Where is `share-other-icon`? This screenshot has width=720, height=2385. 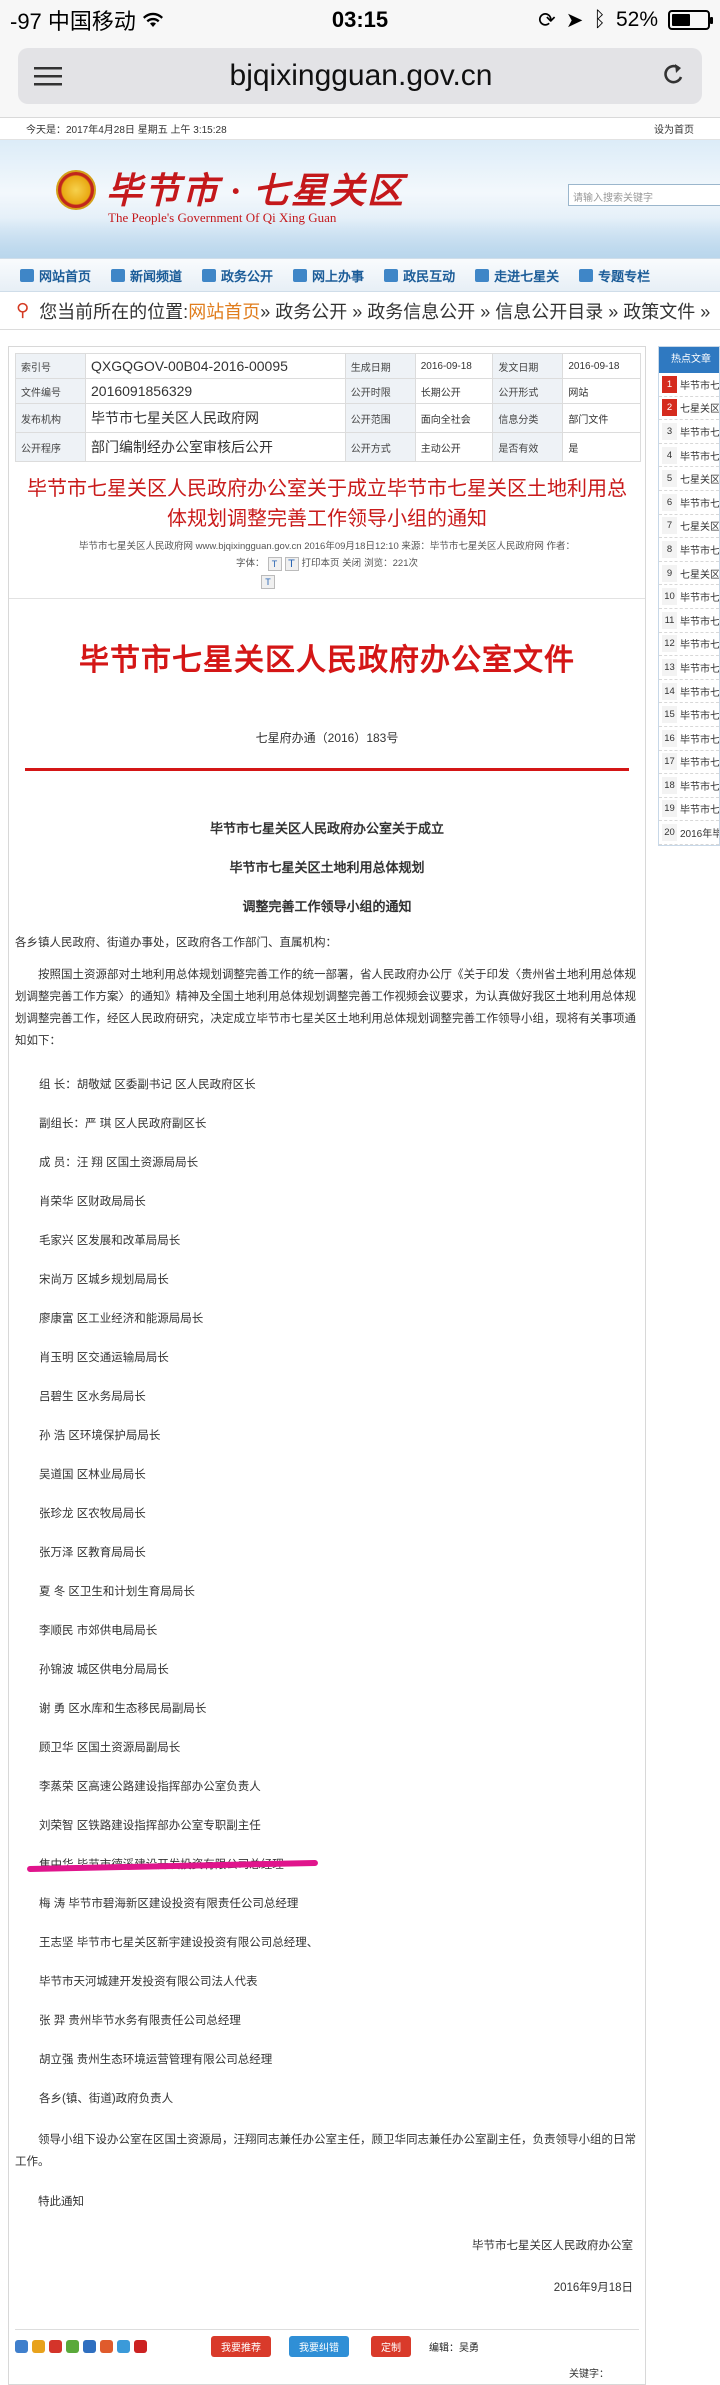
share-other-icon is located at coordinates (140, 2346).